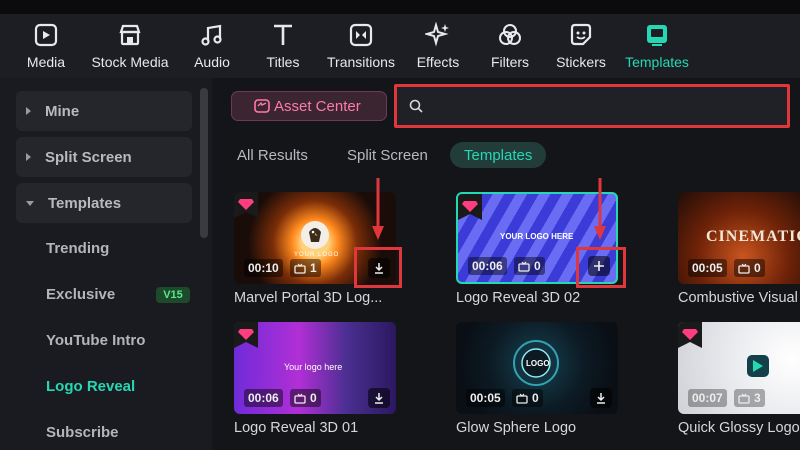 The width and height of the screenshot is (800, 450). I want to click on asset-store-icon, so click(262, 106).